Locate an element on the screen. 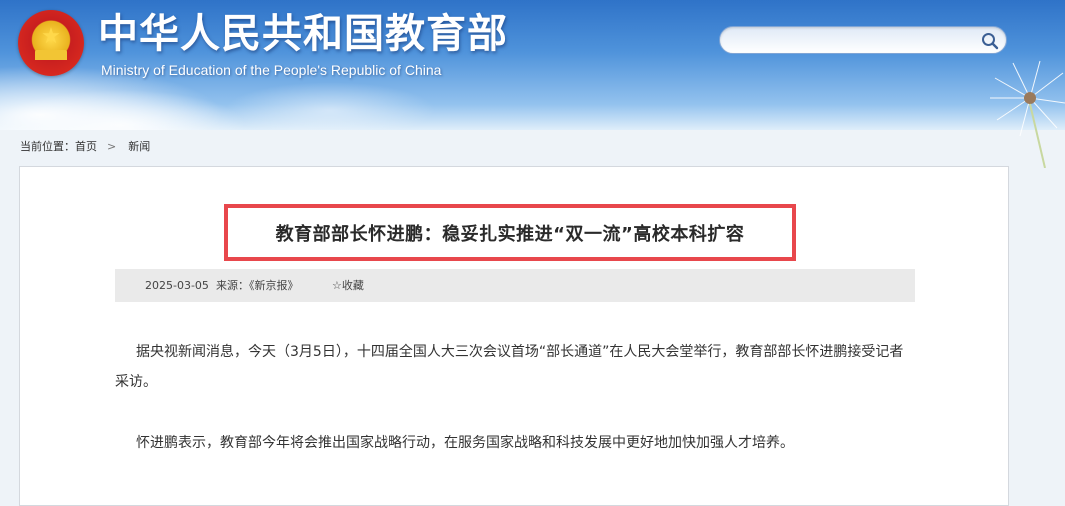 The image size is (1065, 506). article-date: 2025-03-05 is located at coordinates (177, 285).